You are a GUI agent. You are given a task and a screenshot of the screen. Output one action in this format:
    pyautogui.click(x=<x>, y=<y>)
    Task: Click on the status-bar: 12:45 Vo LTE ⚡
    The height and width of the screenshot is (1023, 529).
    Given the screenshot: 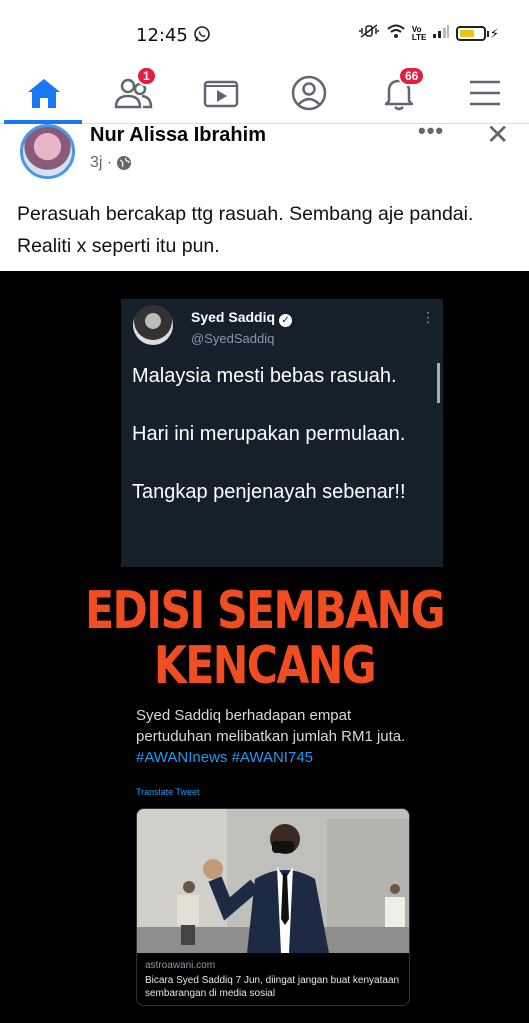 What is the action you would take?
    pyautogui.click(x=264, y=31)
    